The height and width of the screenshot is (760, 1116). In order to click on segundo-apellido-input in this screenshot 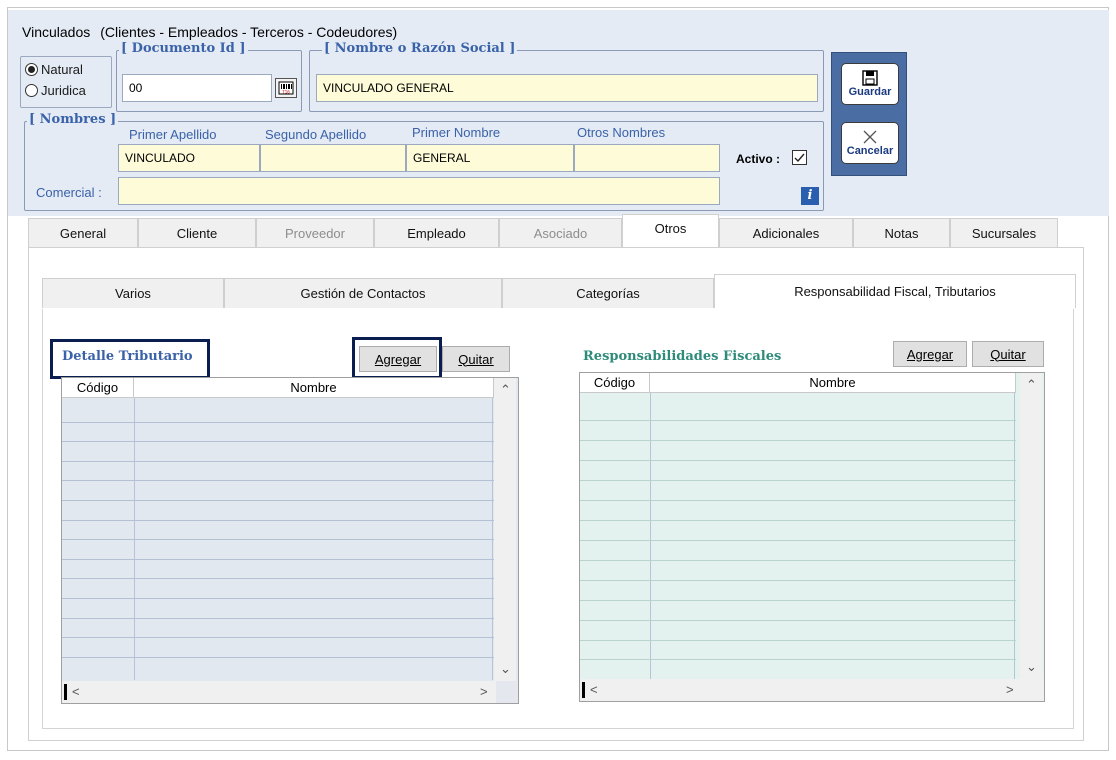, I will do `click(333, 158)`.